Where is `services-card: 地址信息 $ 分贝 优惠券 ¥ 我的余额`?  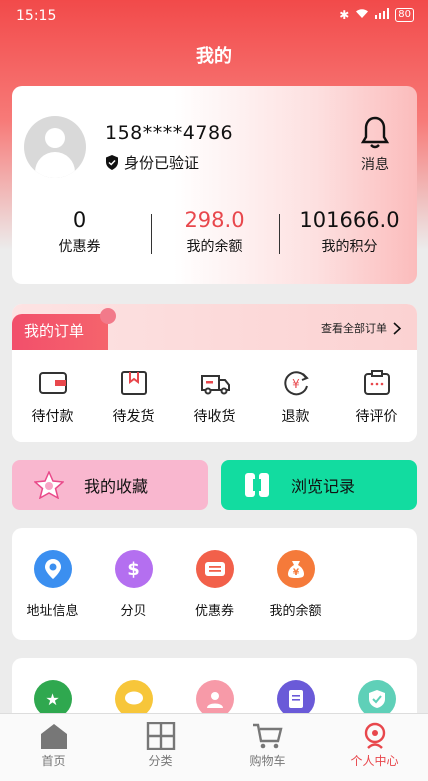 services-card: 地址信息 $ 分贝 优惠券 ¥ 我的余额 is located at coordinates (214, 584).